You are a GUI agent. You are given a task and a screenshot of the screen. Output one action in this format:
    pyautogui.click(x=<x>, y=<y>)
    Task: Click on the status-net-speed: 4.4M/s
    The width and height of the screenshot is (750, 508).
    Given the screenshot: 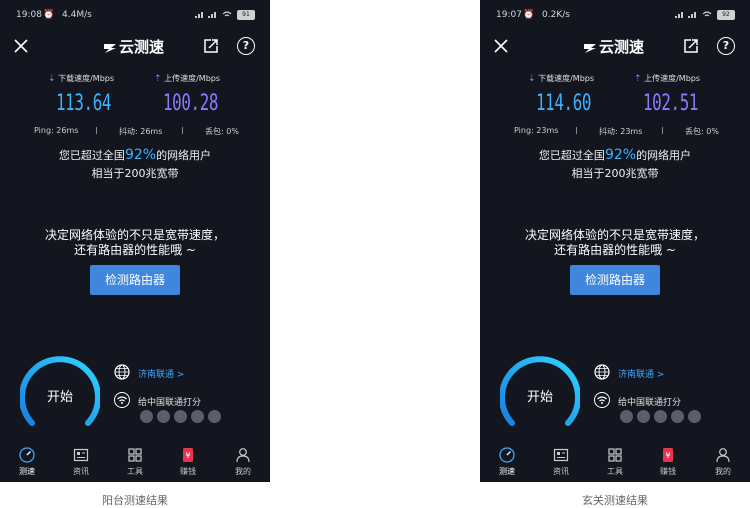 What is the action you would take?
    pyautogui.click(x=77, y=15)
    